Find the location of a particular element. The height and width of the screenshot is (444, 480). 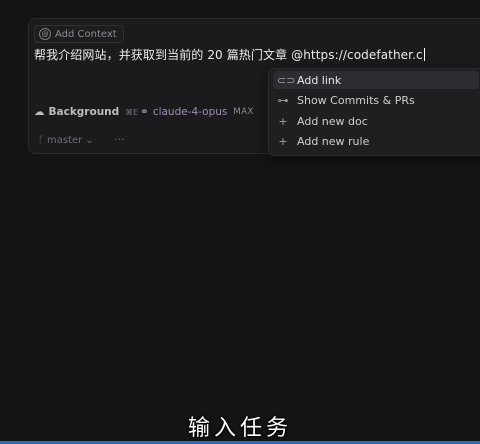

menu-item-label: Add new rule is located at coordinates (333, 141).